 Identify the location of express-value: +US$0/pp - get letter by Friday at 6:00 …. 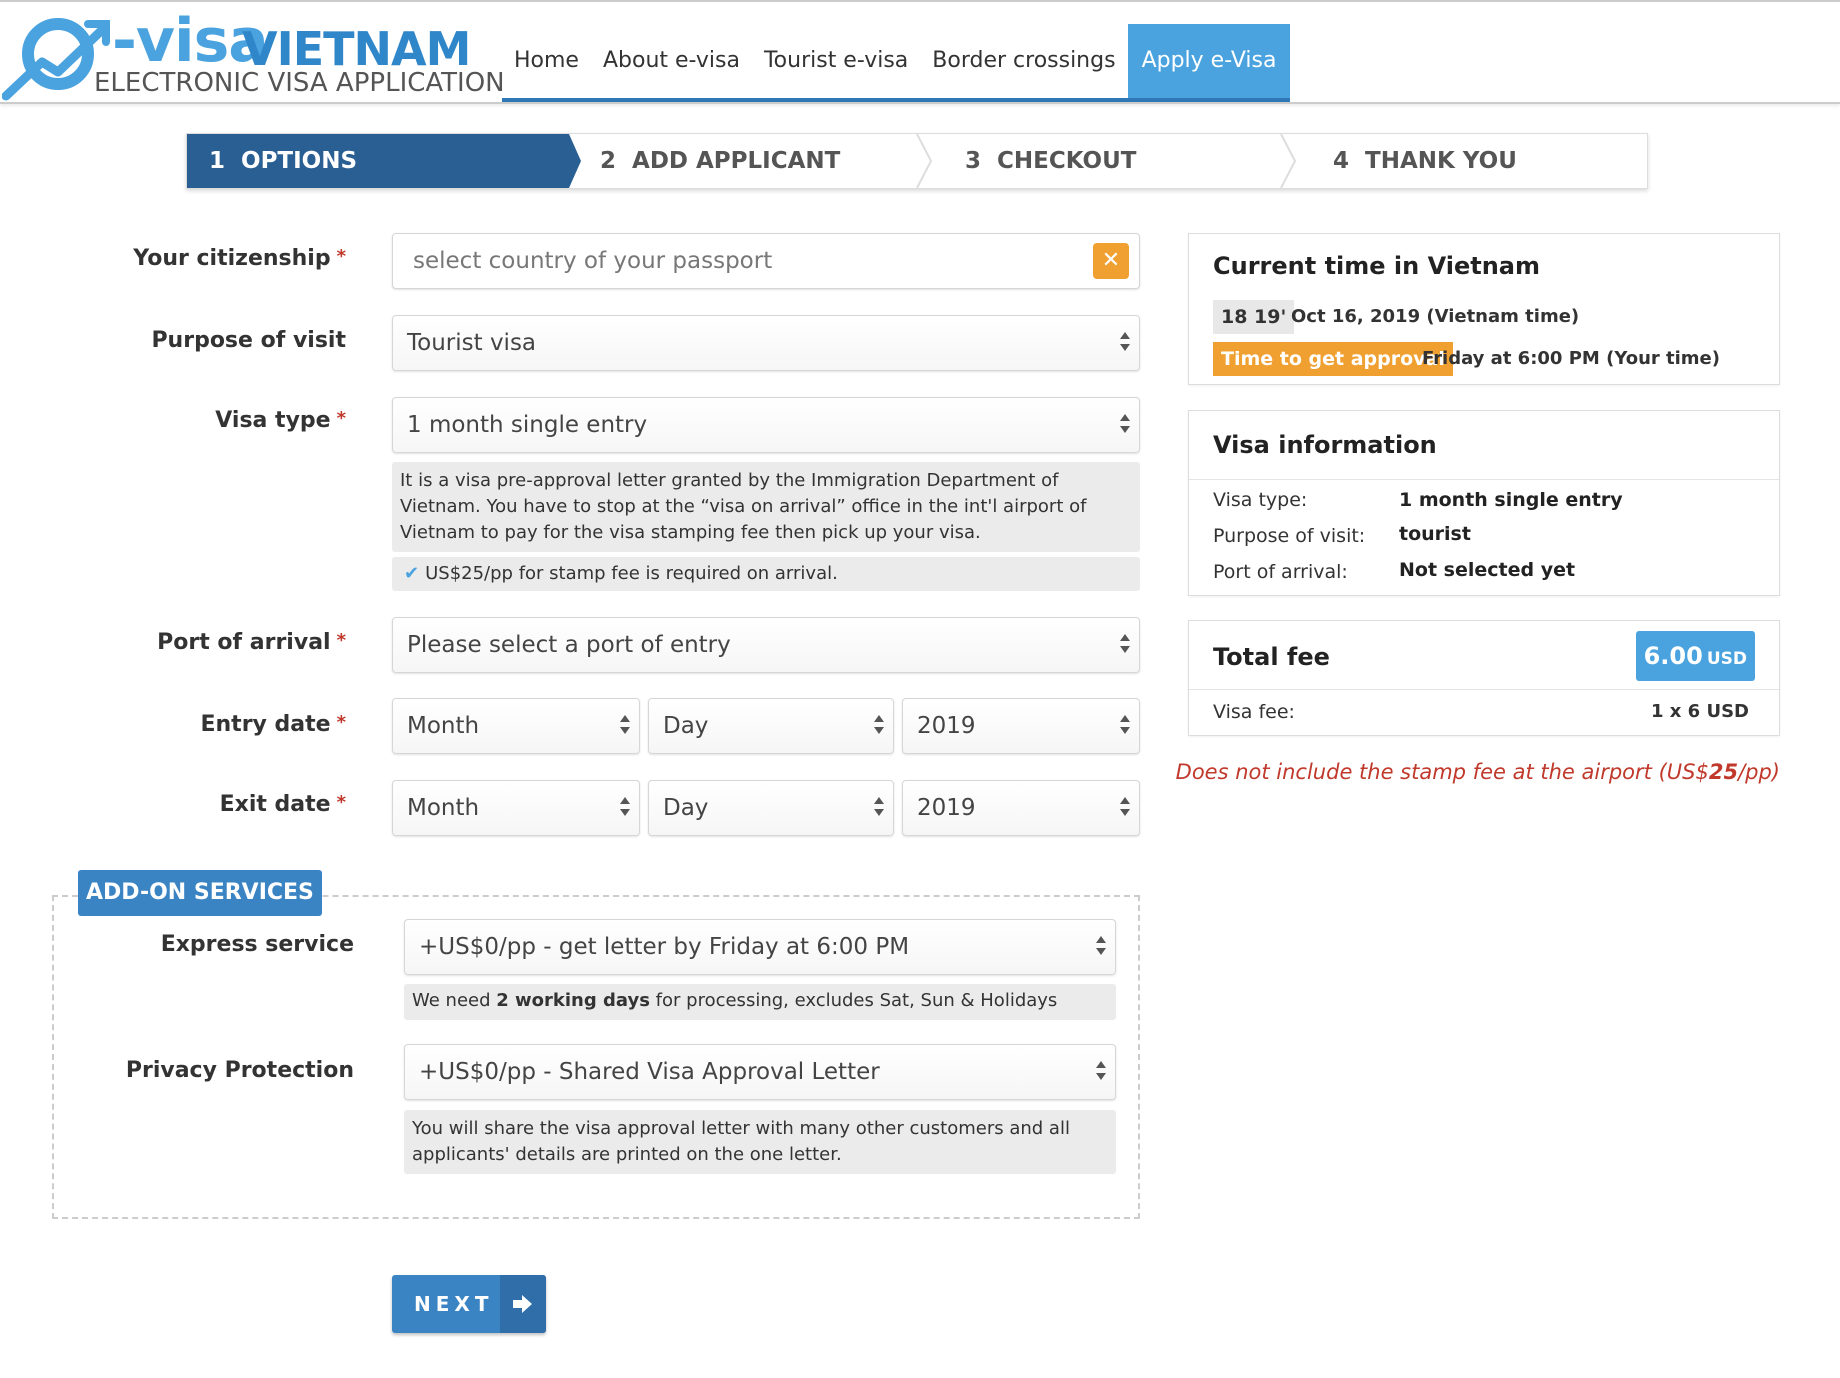
(664, 947).